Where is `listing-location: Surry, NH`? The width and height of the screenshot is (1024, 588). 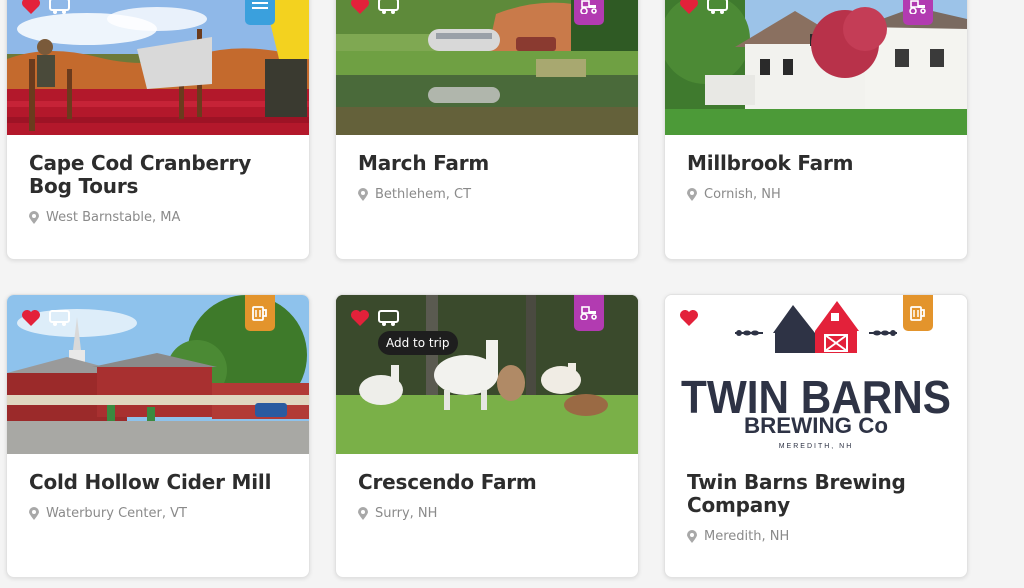 listing-location: Surry, NH is located at coordinates (487, 513).